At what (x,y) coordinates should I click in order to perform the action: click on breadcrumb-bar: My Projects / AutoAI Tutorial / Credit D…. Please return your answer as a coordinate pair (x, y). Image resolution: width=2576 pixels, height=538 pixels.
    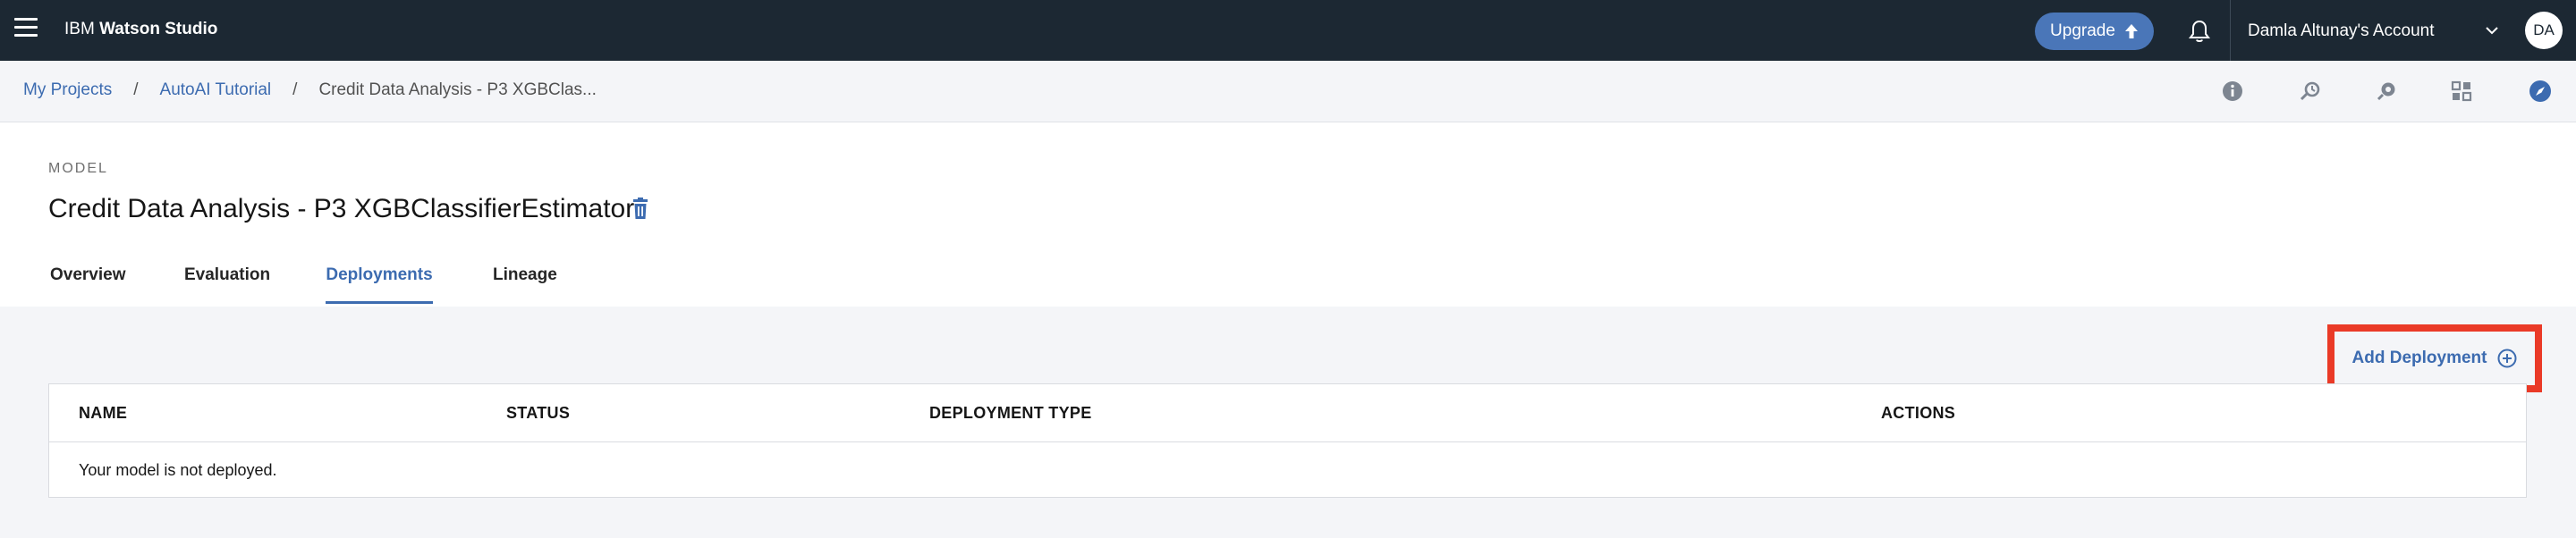
    Looking at the image, I should click on (1288, 91).